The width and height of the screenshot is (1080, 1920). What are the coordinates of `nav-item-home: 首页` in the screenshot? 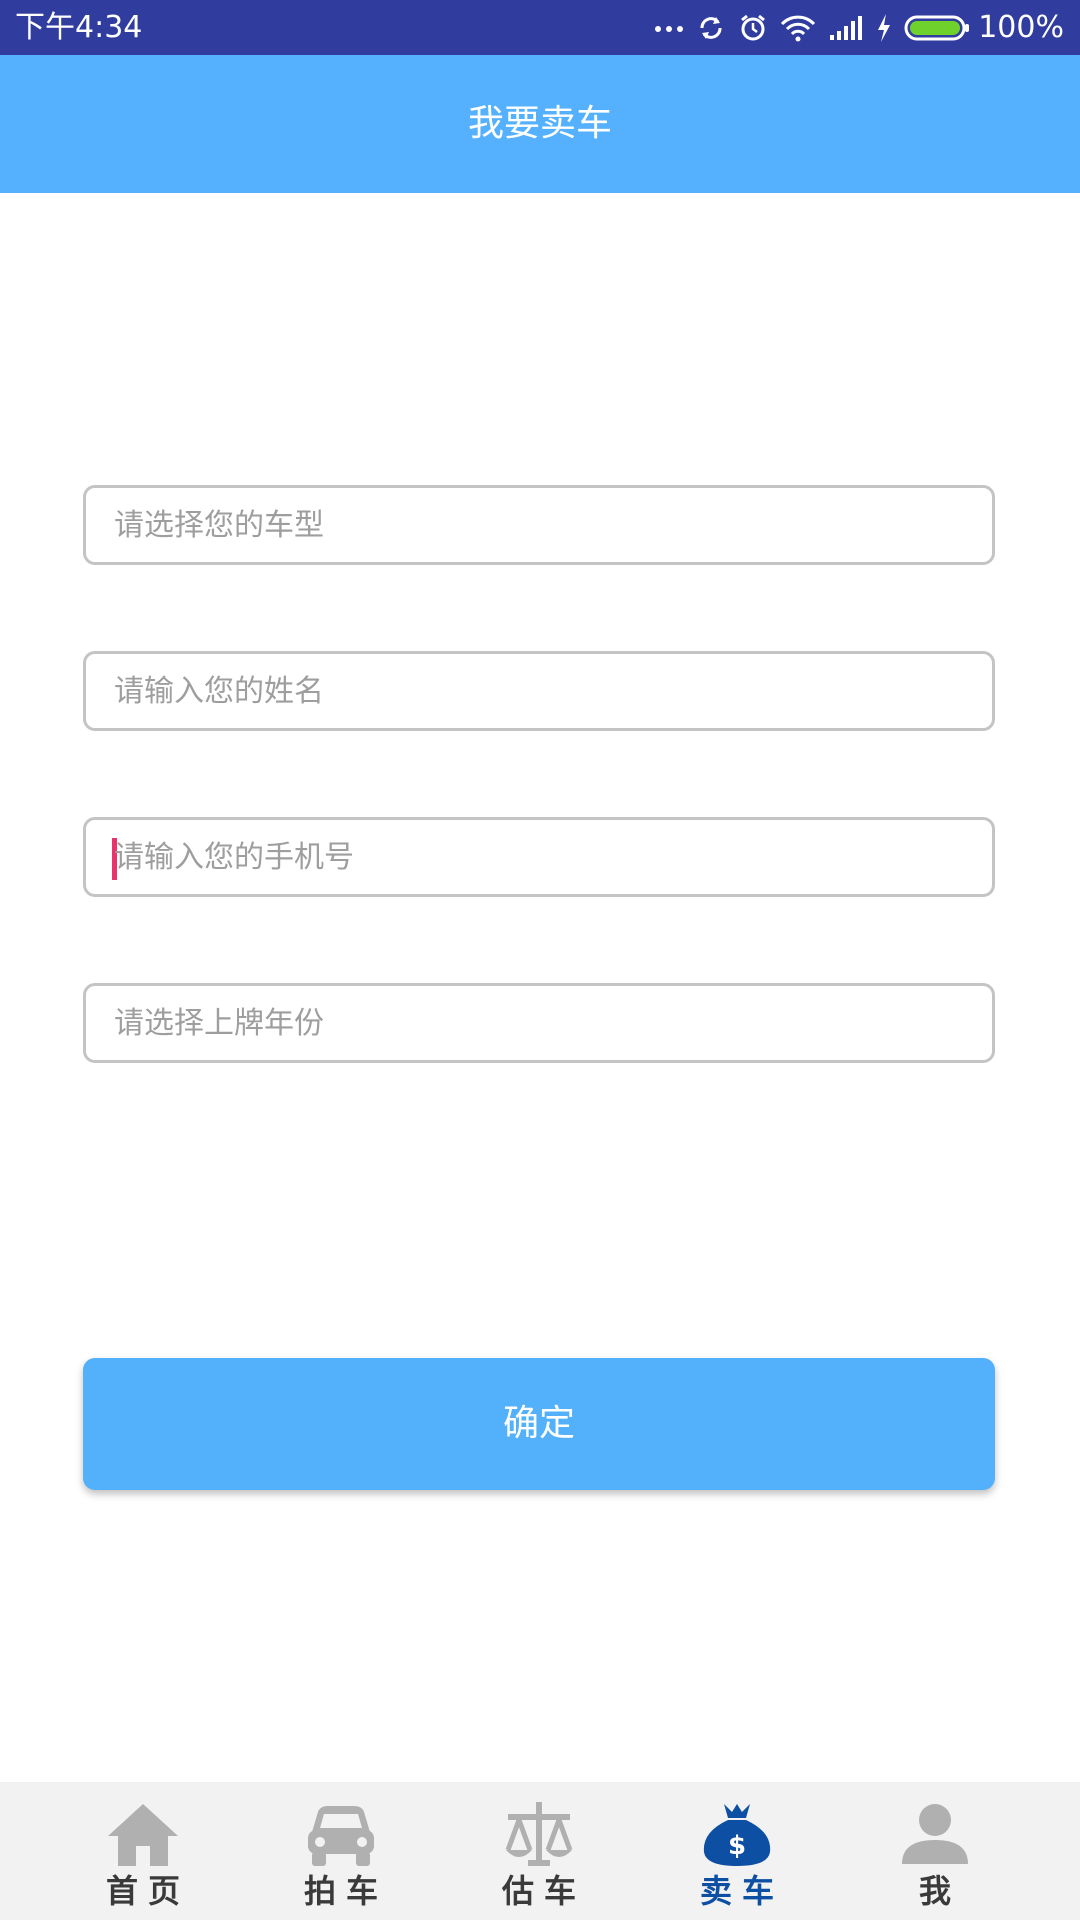 It's located at (143, 1851).